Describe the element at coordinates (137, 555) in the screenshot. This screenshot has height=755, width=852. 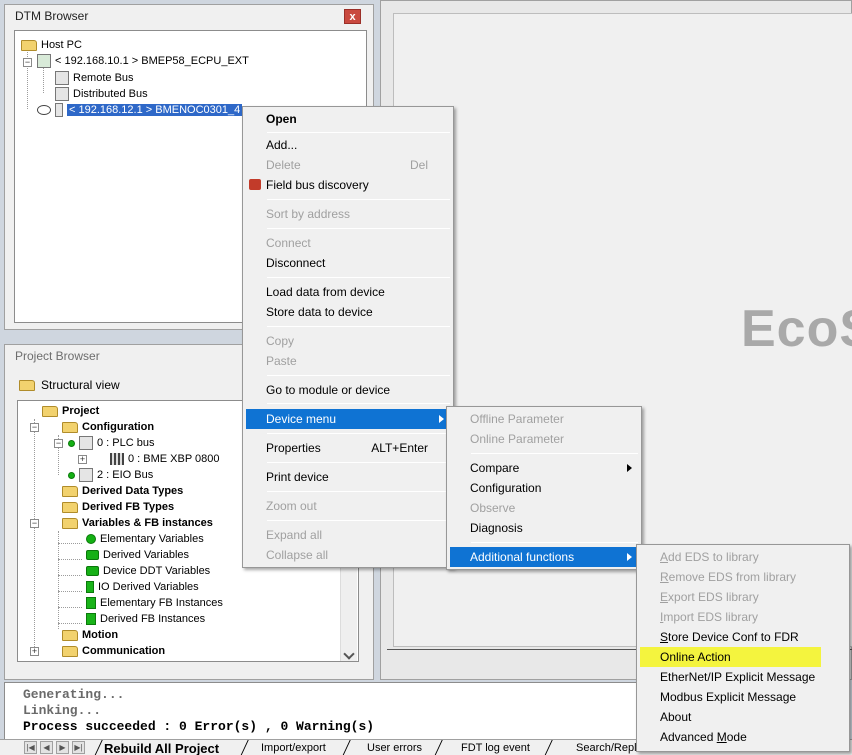
I see `tree-node-derived-variables: Derived Variables` at that location.